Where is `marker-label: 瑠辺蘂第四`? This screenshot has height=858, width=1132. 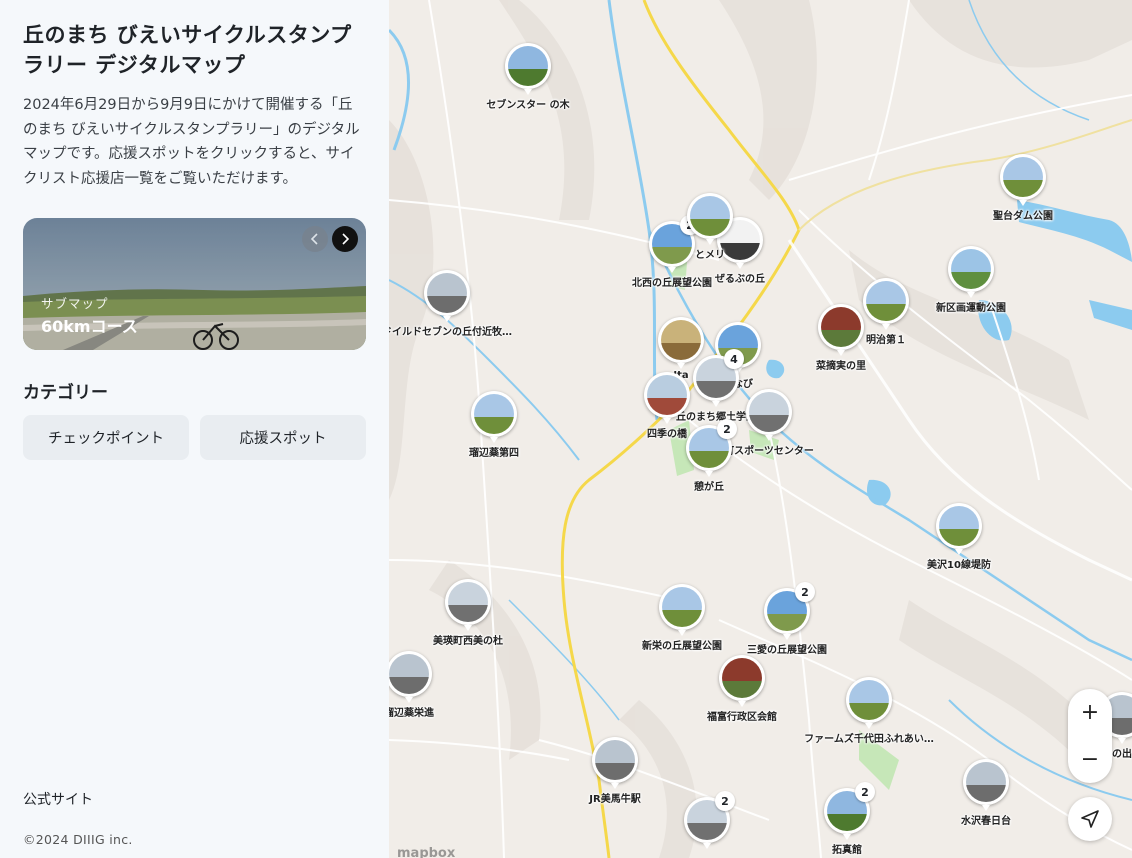 marker-label: 瑠辺蘂第四 is located at coordinates (494, 451).